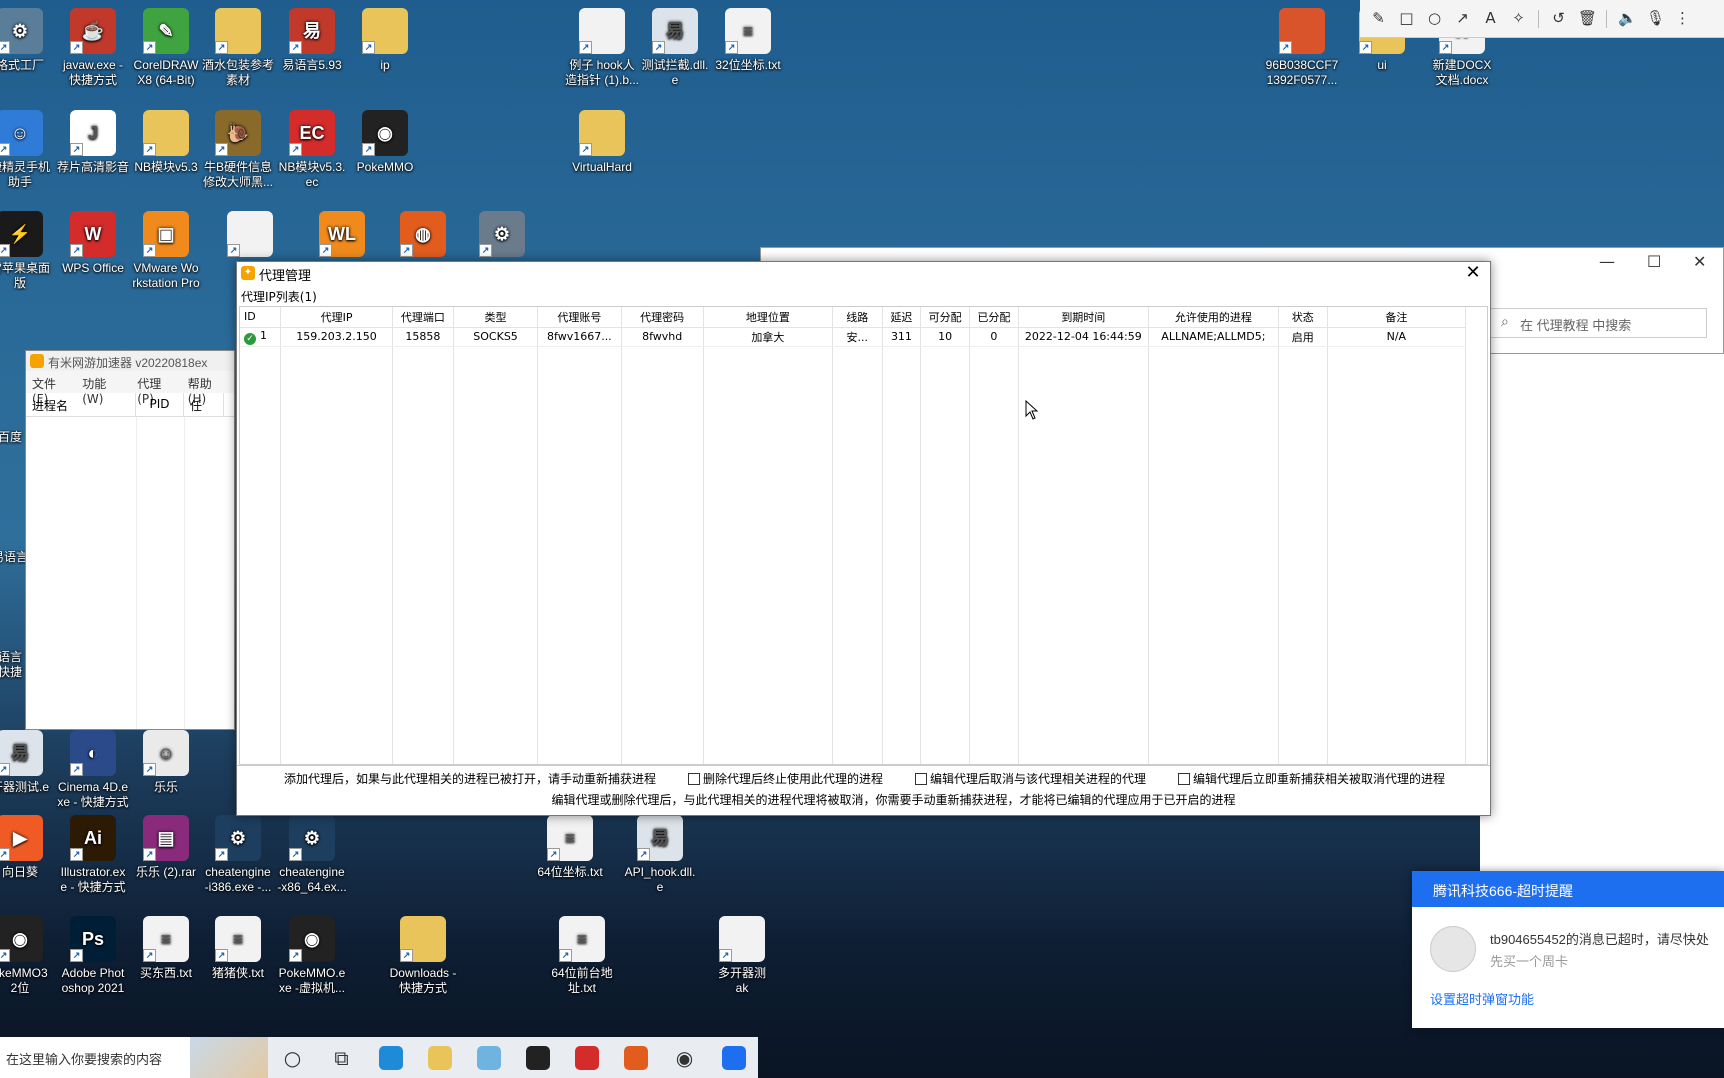 This screenshot has height=1078, width=1724. I want to click on column-allowed-processes: 允许使用的进程, so click(1213, 317).